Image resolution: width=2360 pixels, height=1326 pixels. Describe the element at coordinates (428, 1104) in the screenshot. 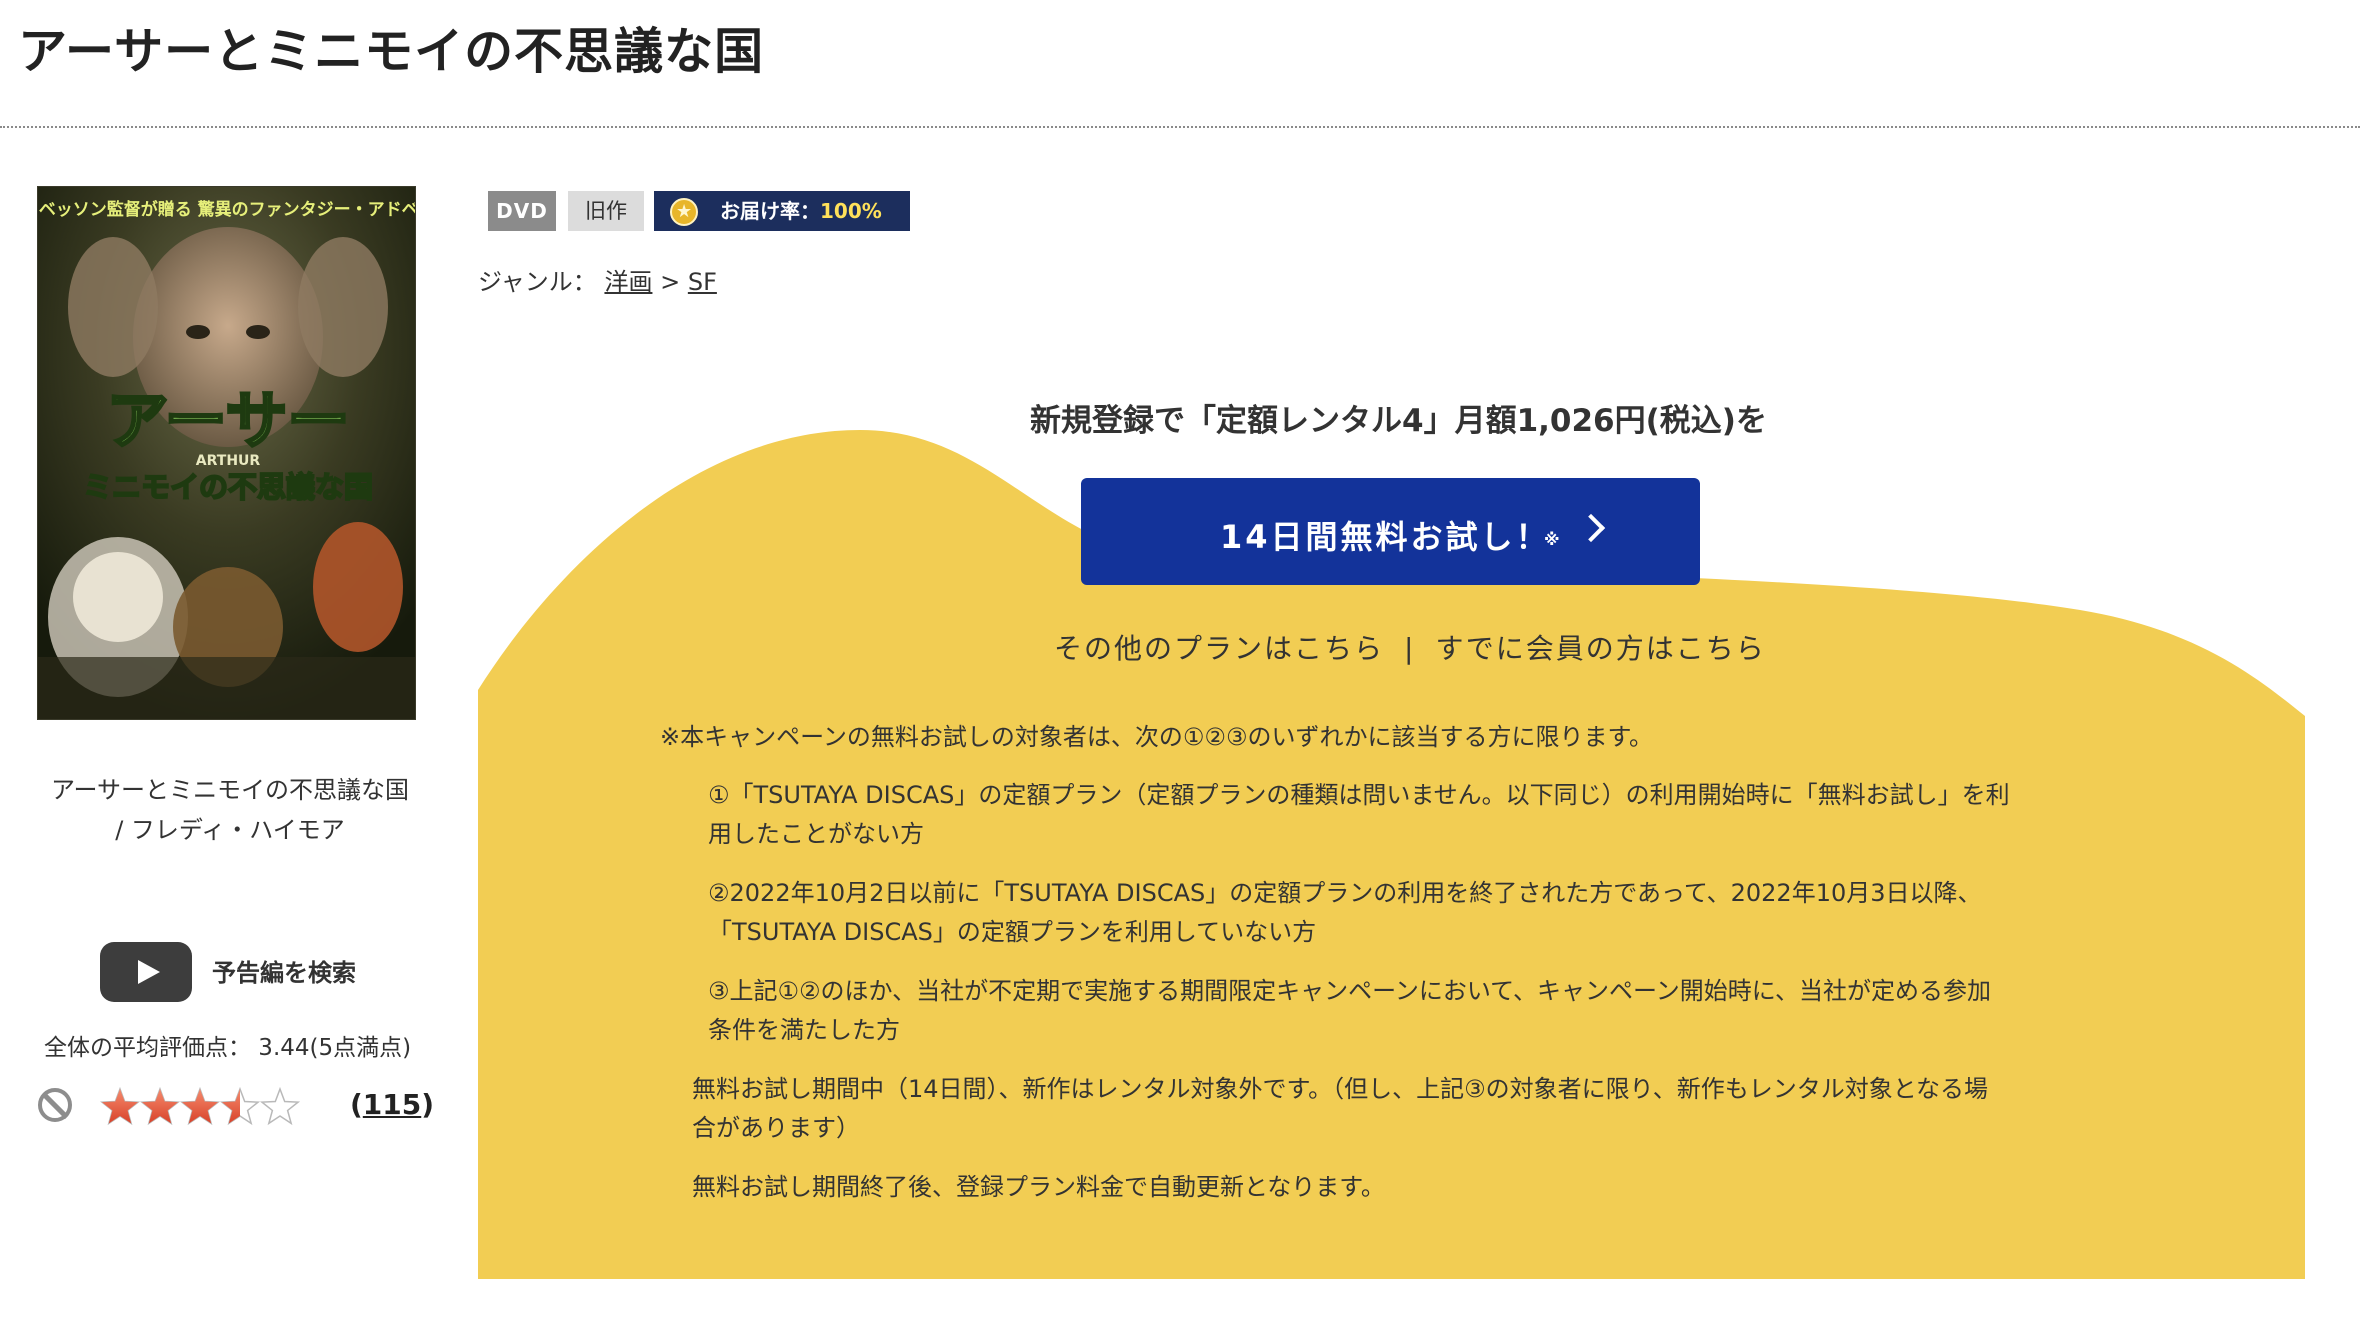

I see `review-count-close: )` at that location.